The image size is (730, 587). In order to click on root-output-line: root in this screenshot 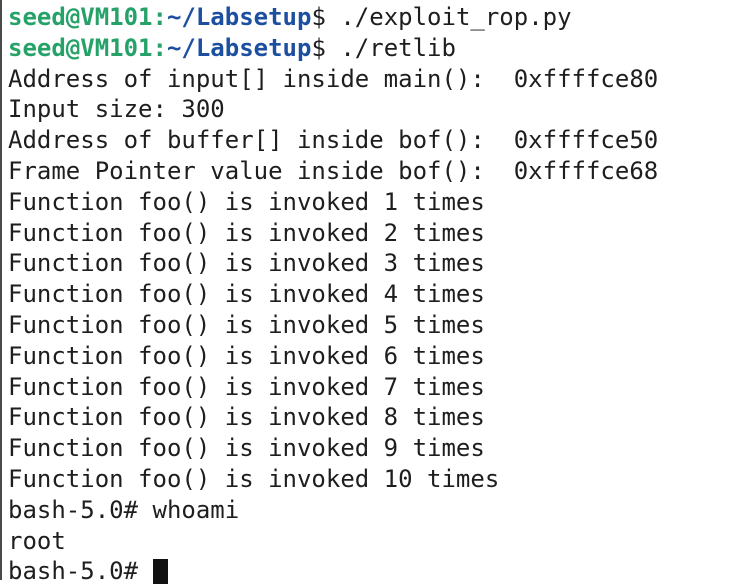, I will do `click(37, 540)`.